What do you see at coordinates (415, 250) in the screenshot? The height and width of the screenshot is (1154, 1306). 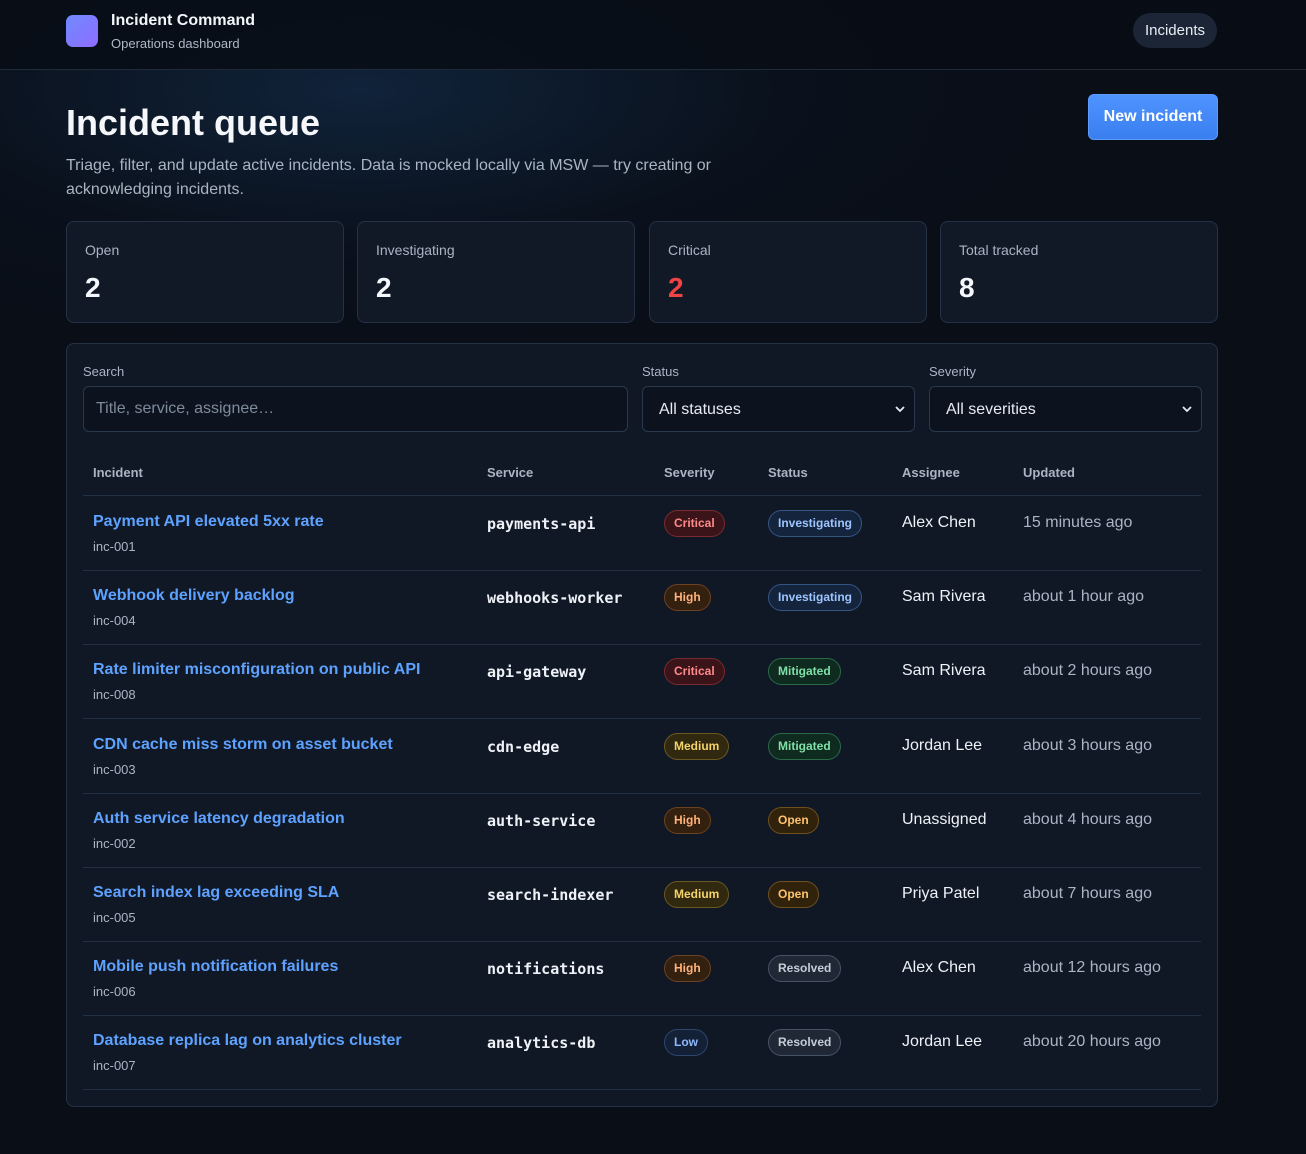 I see `stat-label: Investigating` at bounding box center [415, 250].